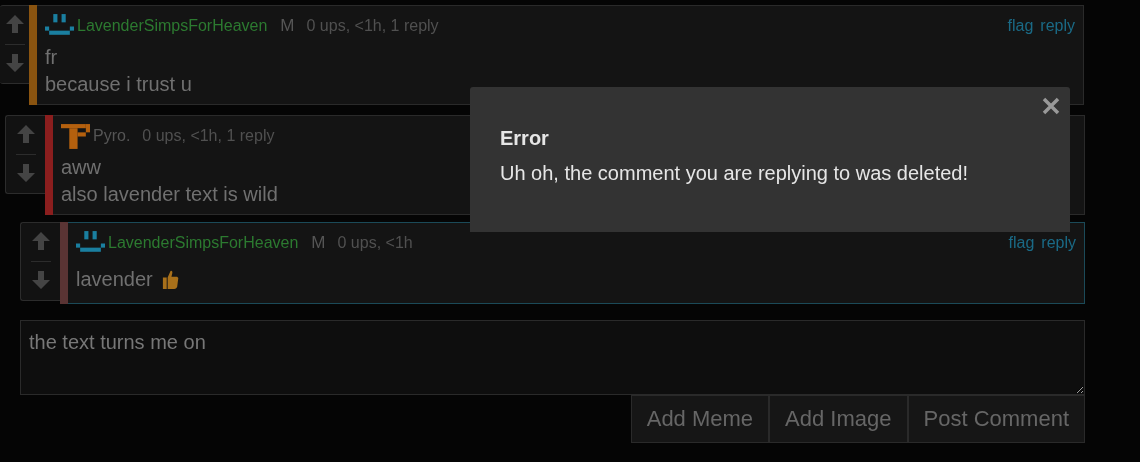  I want to click on pixel-letter-avatar-icon, so click(75, 136).